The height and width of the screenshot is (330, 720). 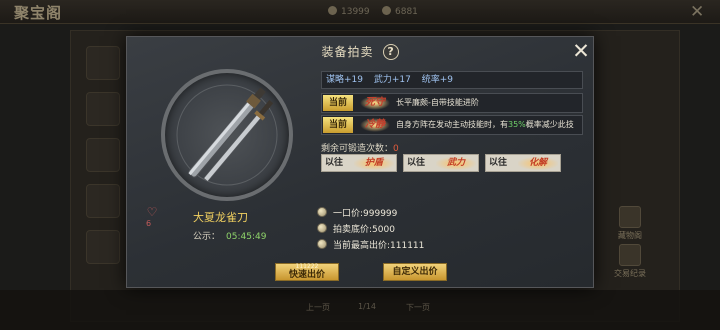 I want to click on reserve-price: 拍卖底价:5000, so click(x=356, y=229).